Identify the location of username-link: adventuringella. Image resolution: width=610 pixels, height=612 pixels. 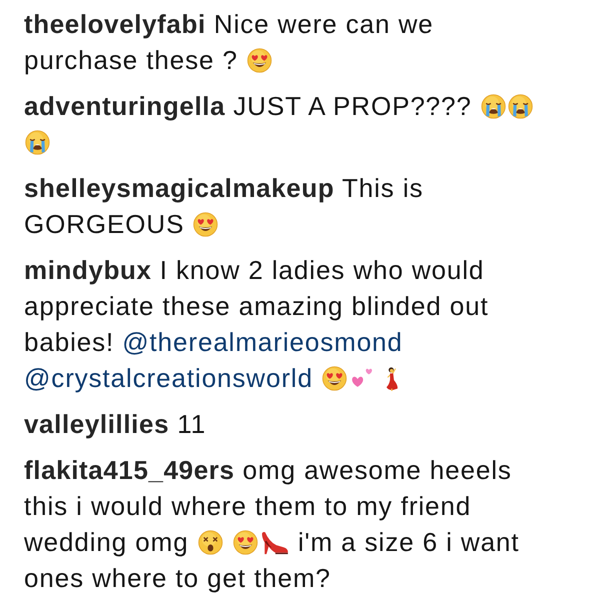
(125, 106).